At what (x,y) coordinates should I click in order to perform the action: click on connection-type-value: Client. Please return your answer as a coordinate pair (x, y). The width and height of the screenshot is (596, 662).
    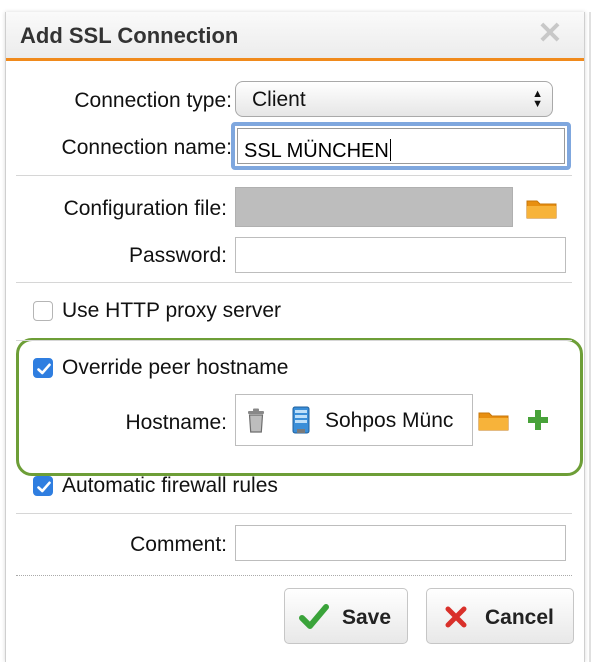
    Looking at the image, I should click on (279, 99).